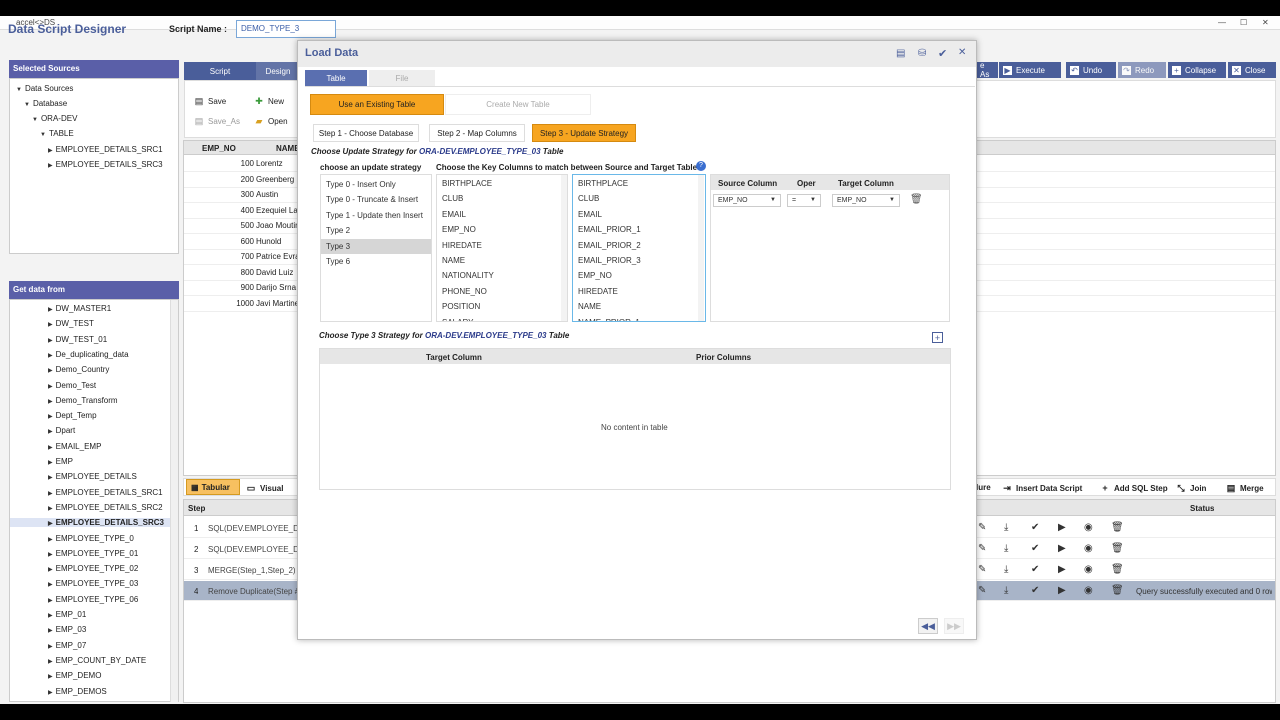 This screenshot has width=1280, height=720. What do you see at coordinates (866, 200) in the screenshot?
I see `target-column-select: EMP_NO ▼` at bounding box center [866, 200].